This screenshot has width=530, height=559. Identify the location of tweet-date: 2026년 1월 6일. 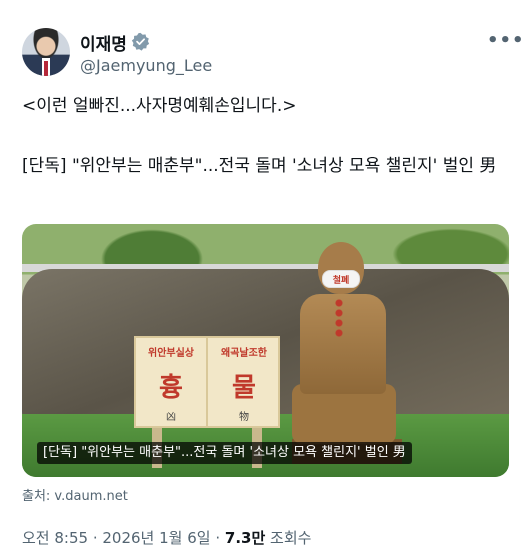
(156, 538).